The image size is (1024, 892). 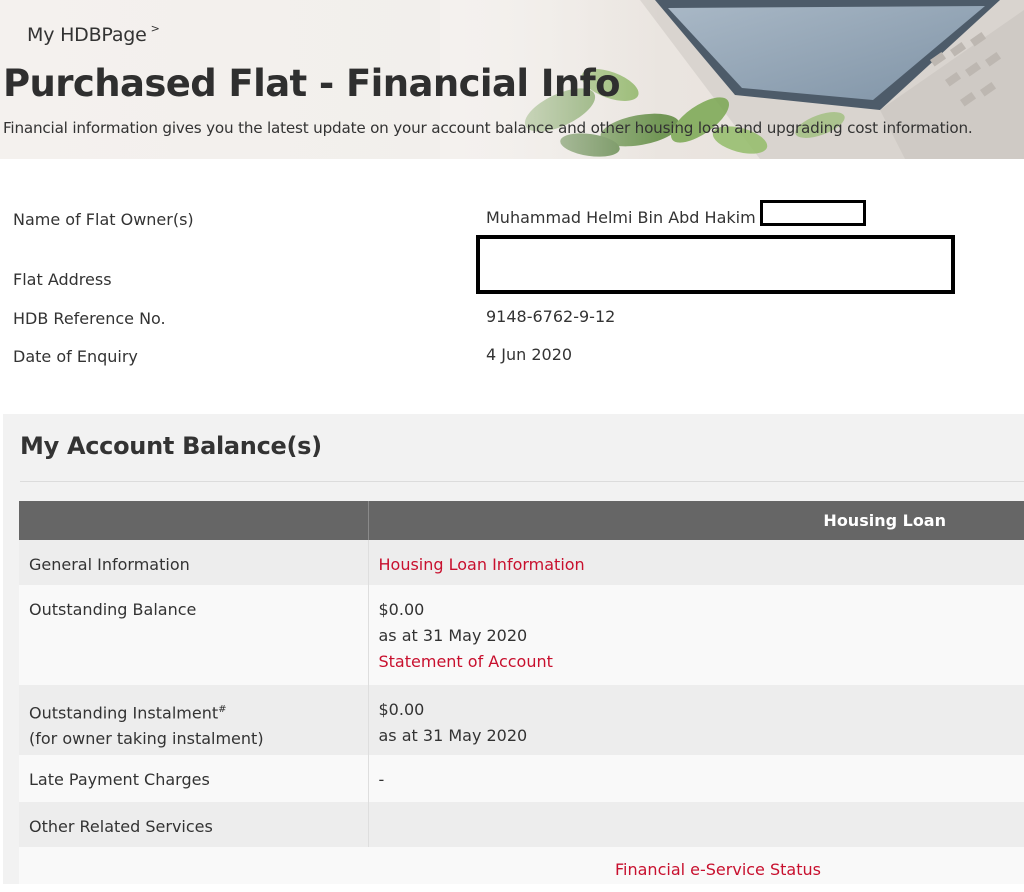 I want to click on late-payment-value: -, so click(x=696, y=778).